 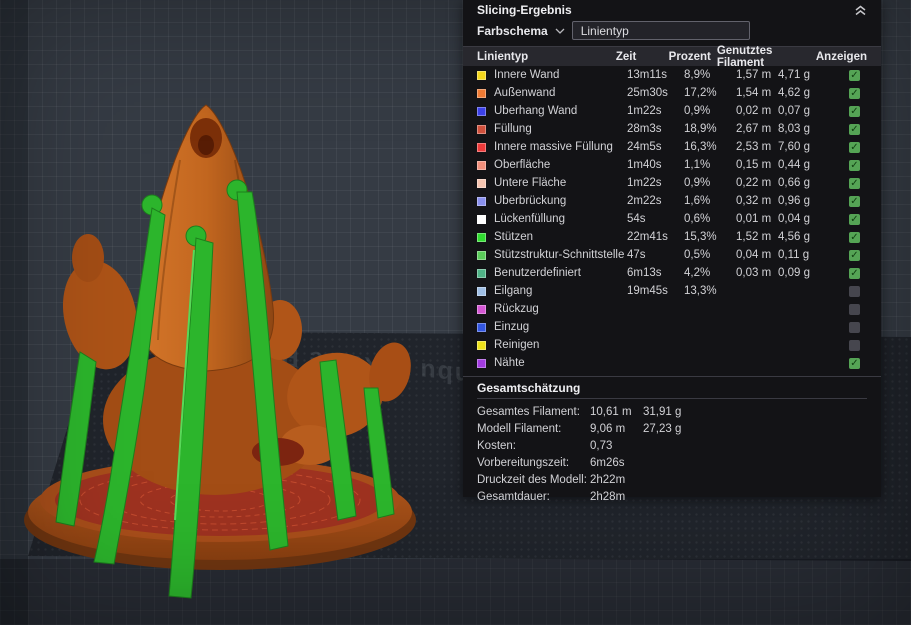 I want to click on time-value: 13m11s, so click(x=647, y=75).